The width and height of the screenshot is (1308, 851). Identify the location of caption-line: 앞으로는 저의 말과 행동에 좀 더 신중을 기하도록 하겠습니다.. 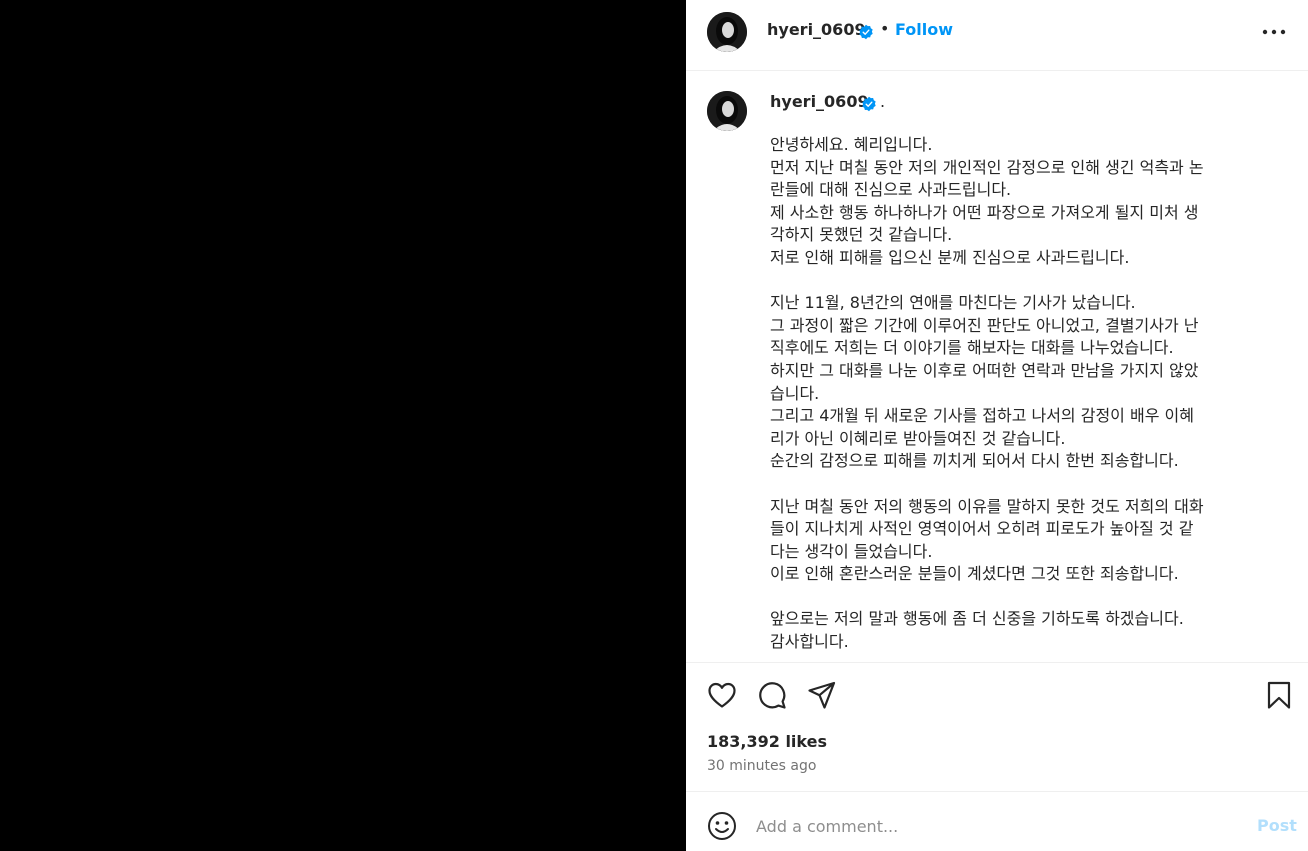
(977, 619).